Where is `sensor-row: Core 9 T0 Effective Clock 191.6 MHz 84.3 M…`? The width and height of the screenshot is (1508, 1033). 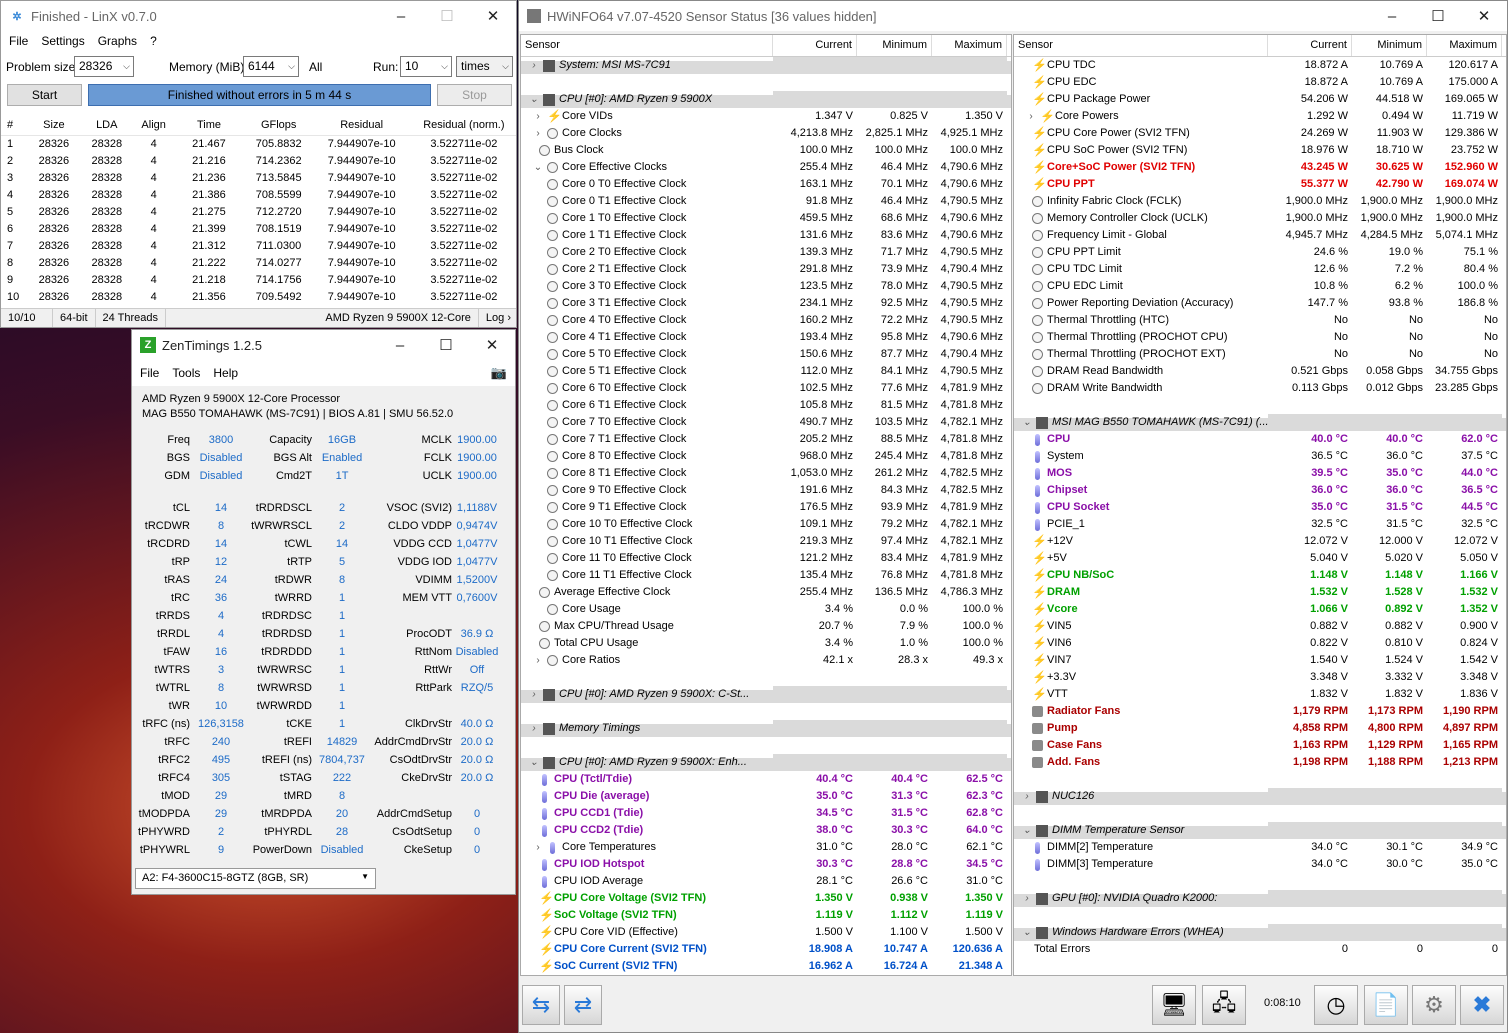
sensor-row: Core 9 T0 Effective Clock 191.6 MHz 84.3 M… is located at coordinates (766, 490).